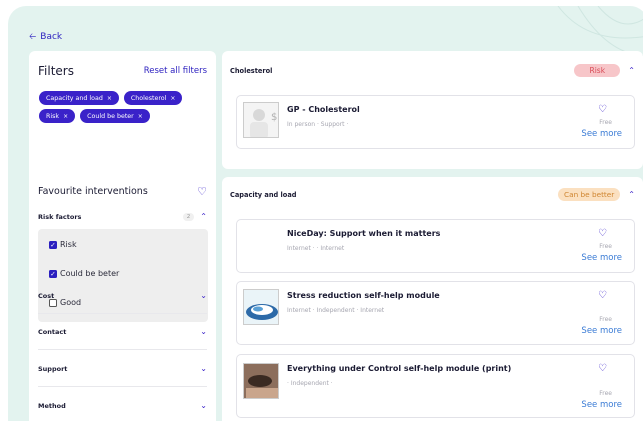  Describe the element at coordinates (46, 295) in the screenshot. I see `section-label: Cost` at that location.